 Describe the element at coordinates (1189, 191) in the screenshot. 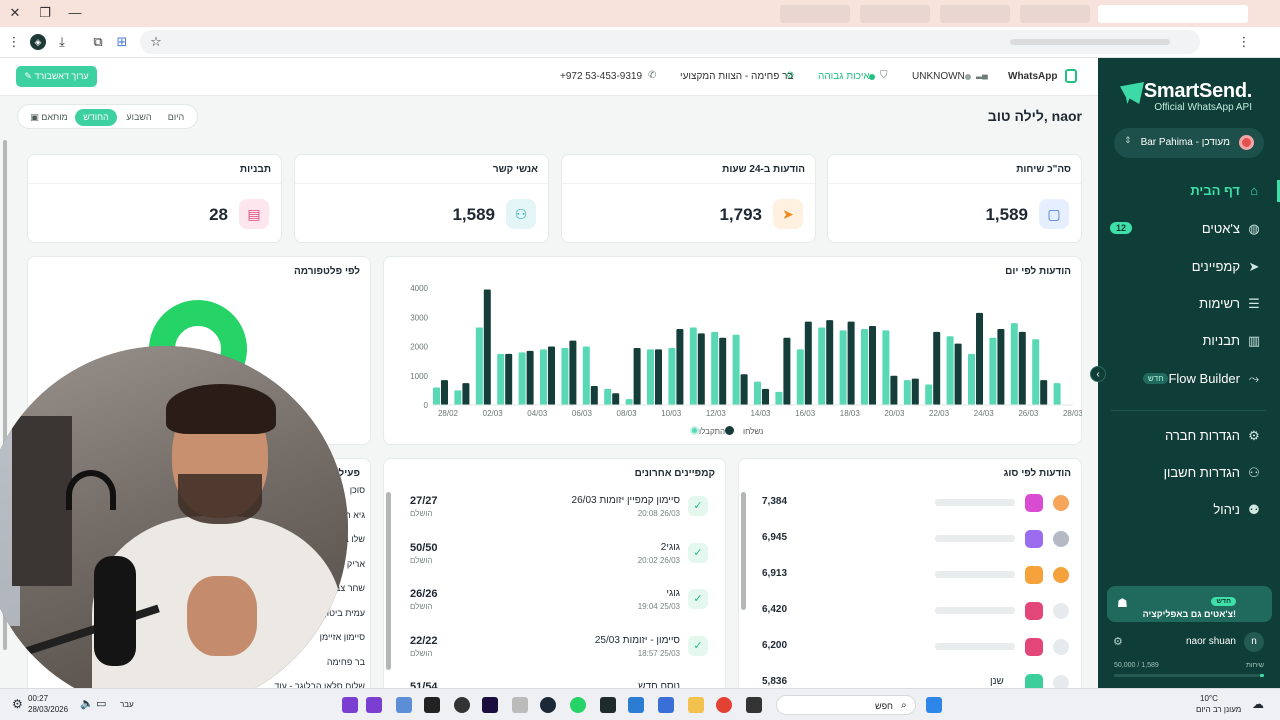

I see `sidebar-item-0: ⌂ דף הבית` at that location.